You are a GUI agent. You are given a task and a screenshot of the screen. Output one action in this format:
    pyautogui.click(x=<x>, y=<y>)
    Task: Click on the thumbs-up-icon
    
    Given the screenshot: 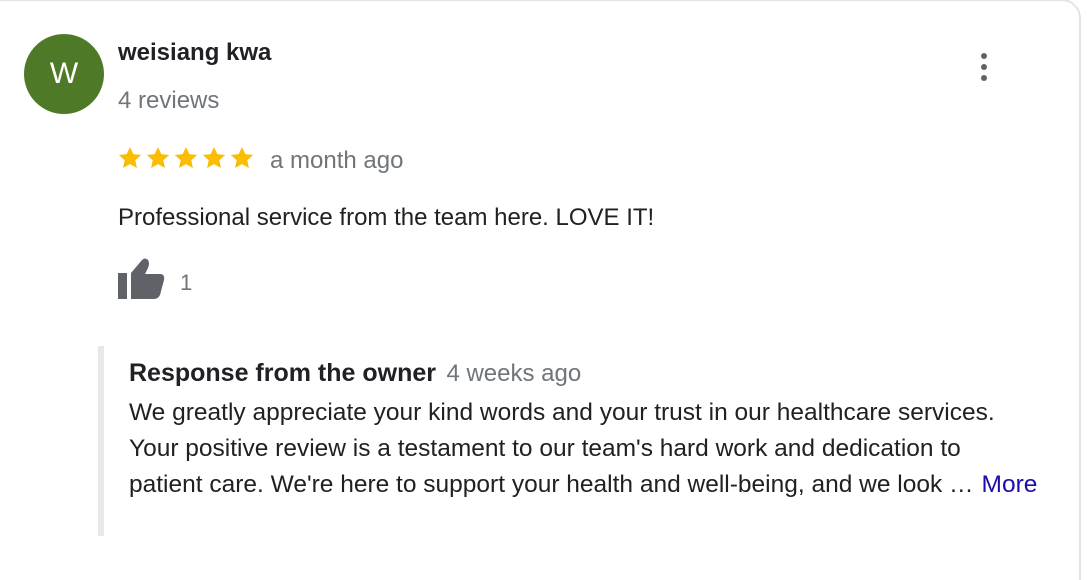 What is the action you would take?
    pyautogui.click(x=141, y=278)
    